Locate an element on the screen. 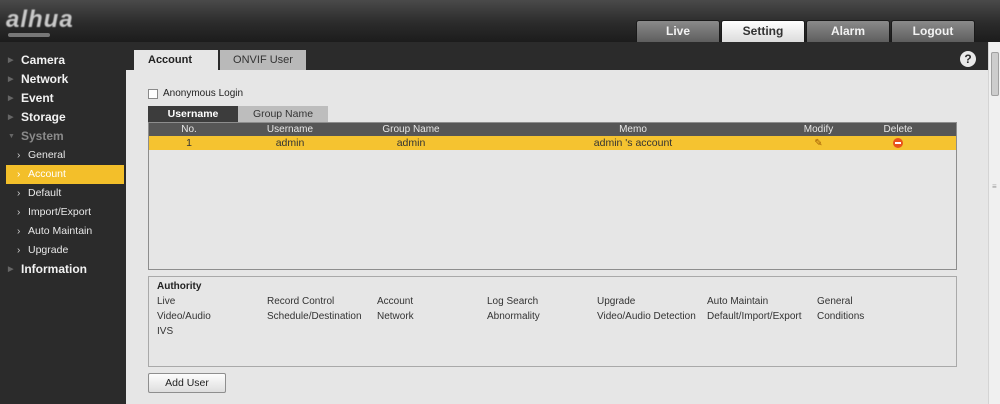  authority-item: Default/Import/Export is located at coordinates (754, 316).